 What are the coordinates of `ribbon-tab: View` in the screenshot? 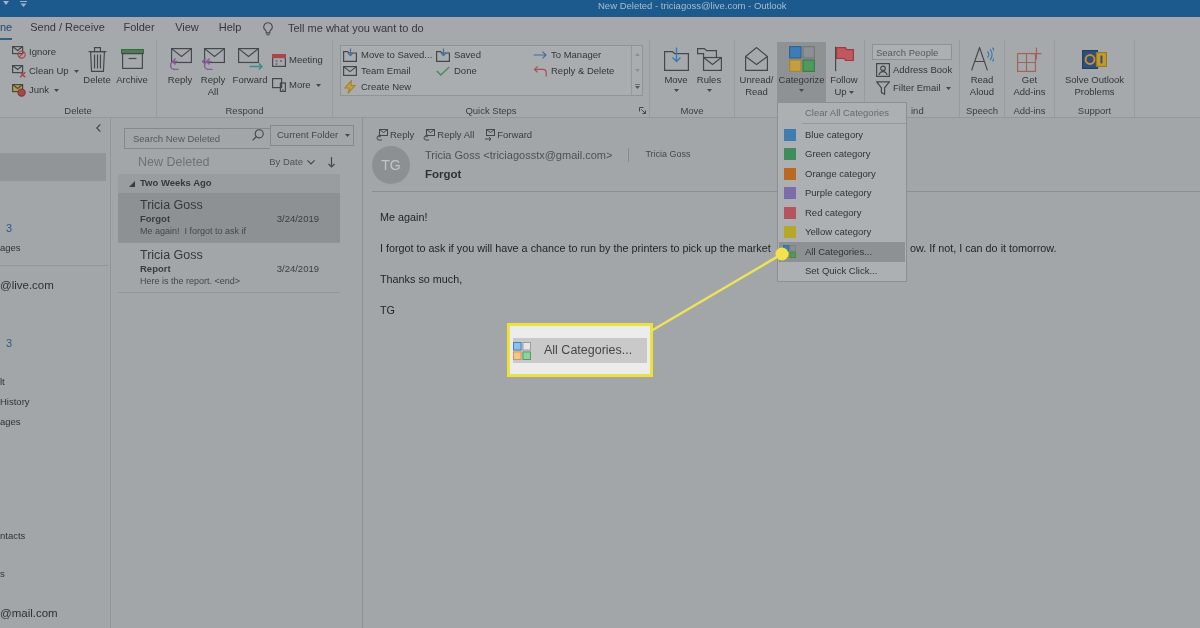 It's located at (187, 28).